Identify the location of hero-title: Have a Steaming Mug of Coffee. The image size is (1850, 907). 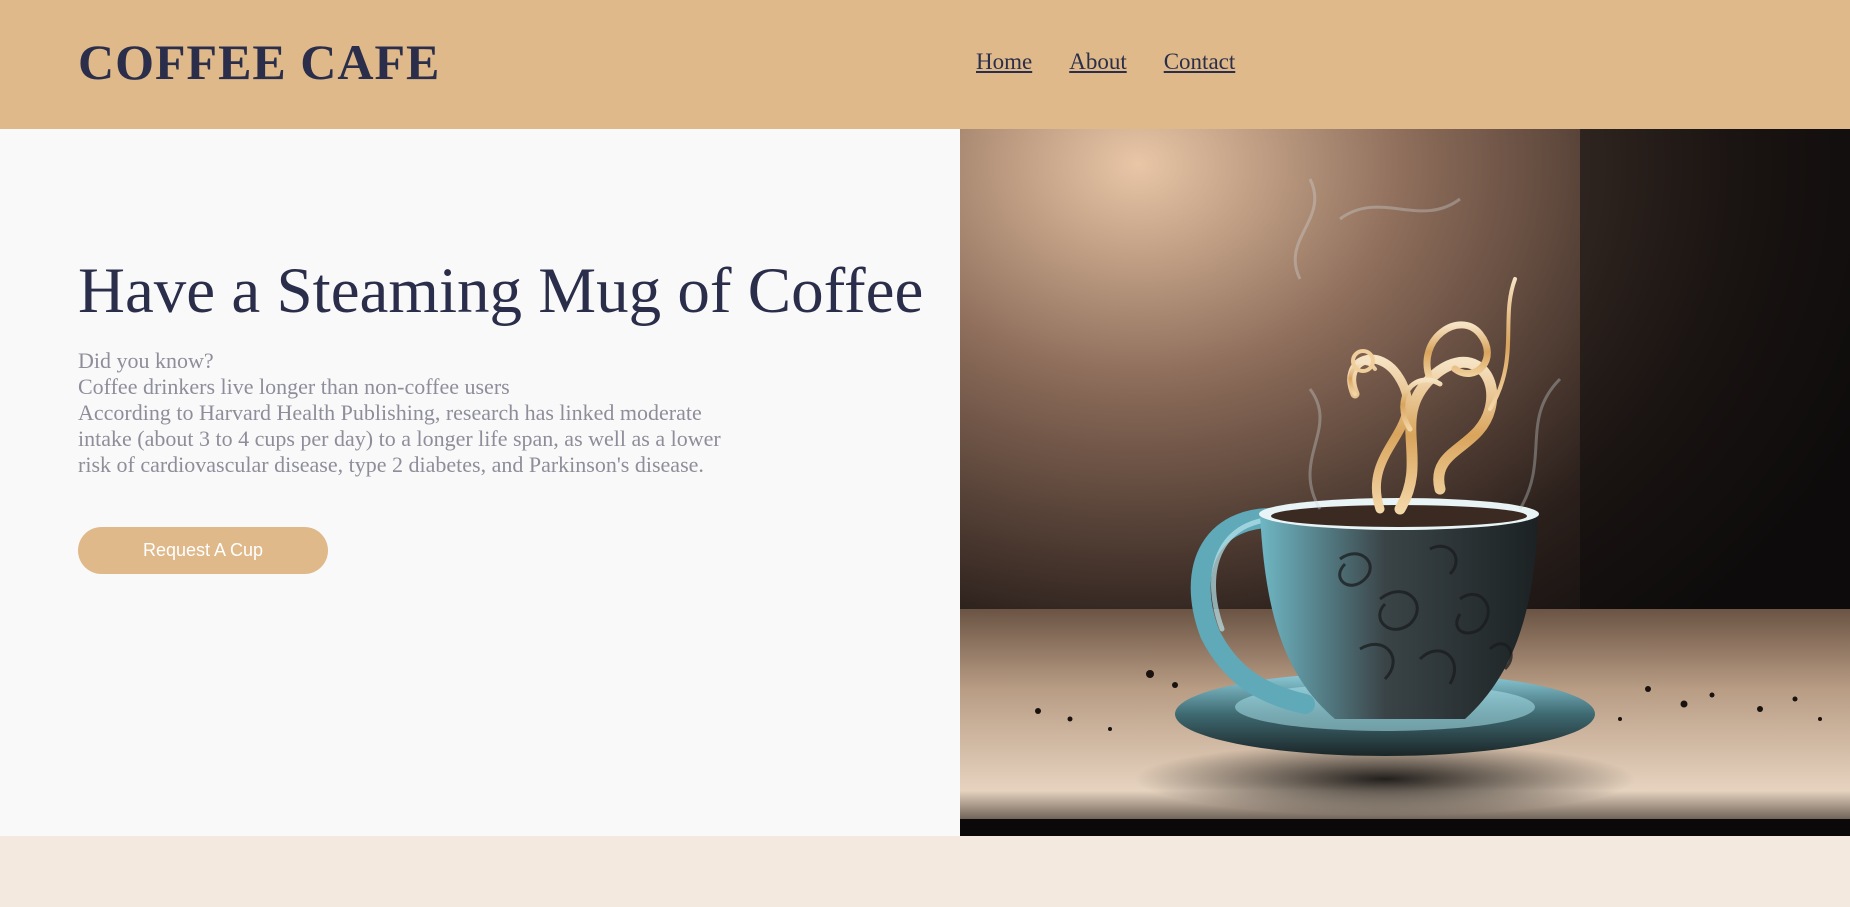
(501, 291).